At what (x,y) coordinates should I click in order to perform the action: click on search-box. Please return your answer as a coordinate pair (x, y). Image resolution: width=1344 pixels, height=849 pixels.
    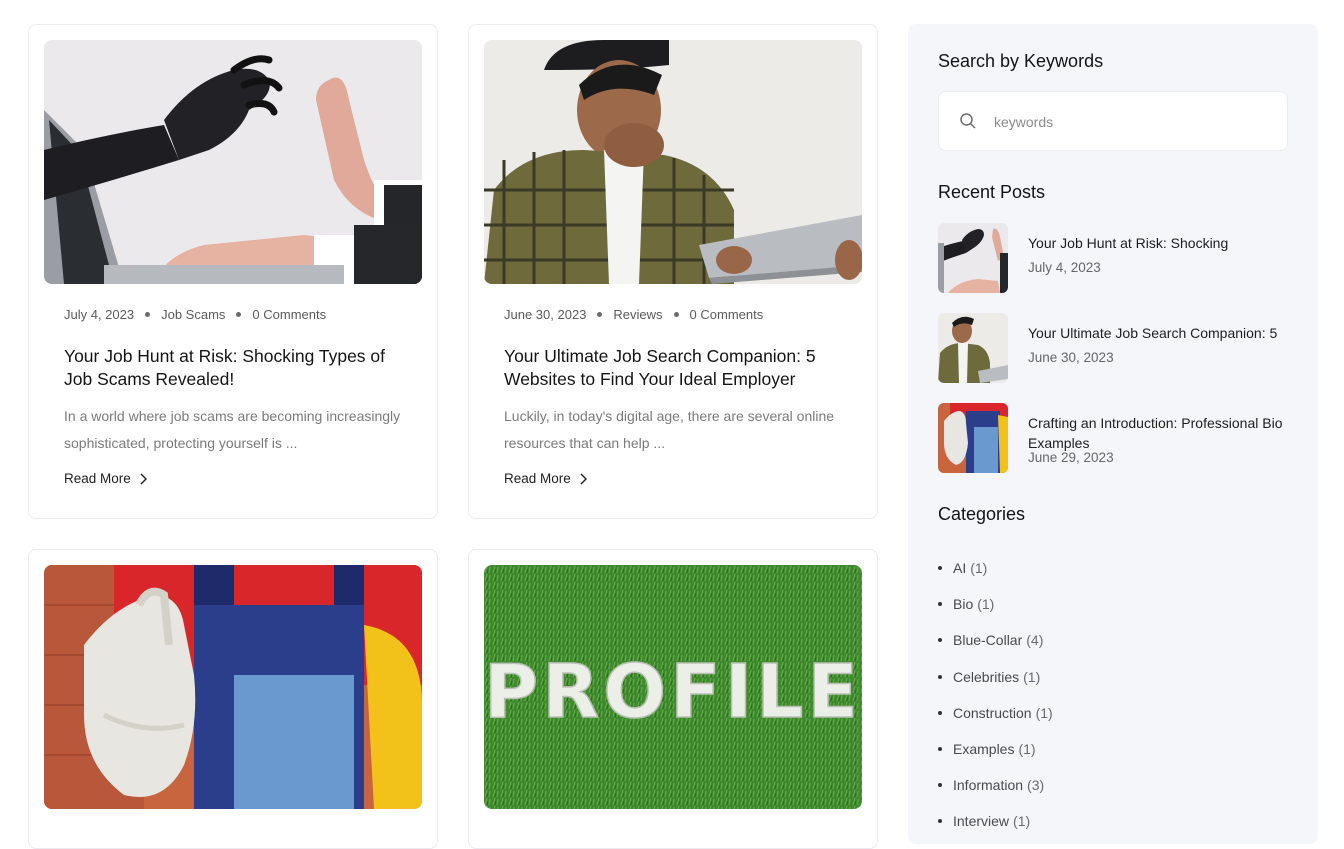
    Looking at the image, I should click on (1113, 121).